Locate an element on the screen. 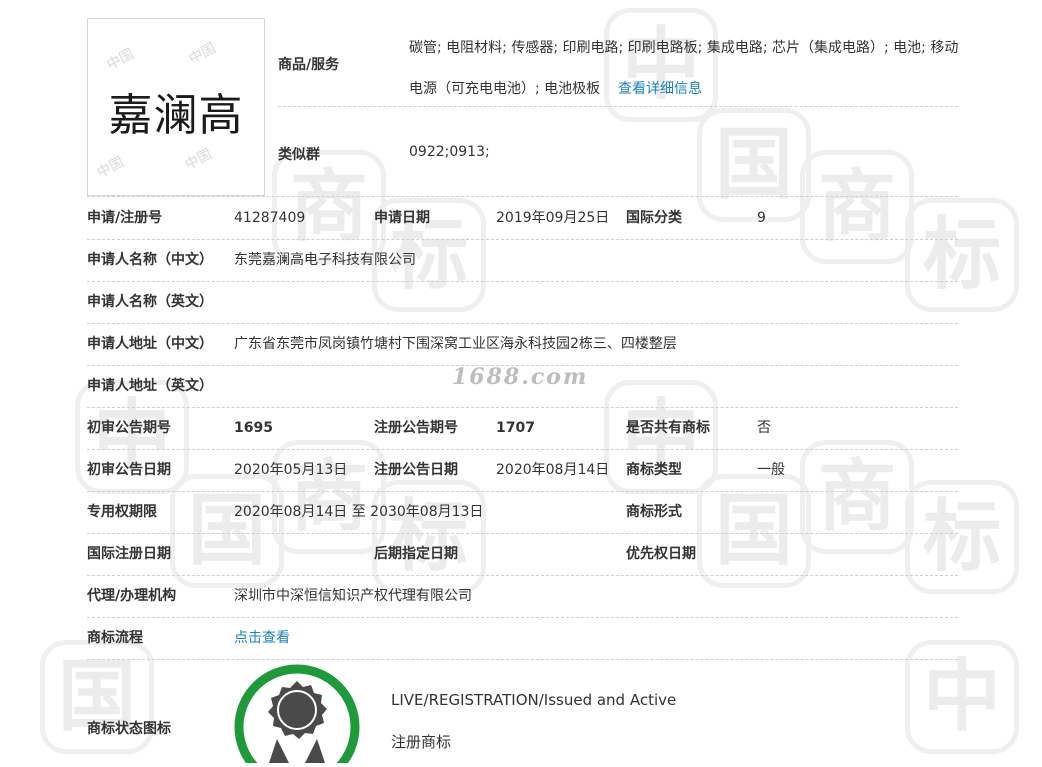 This screenshot has width=1042, height=767. applicant-cn-value: 东莞嘉澜高电子科技有限公司 is located at coordinates (325, 260).